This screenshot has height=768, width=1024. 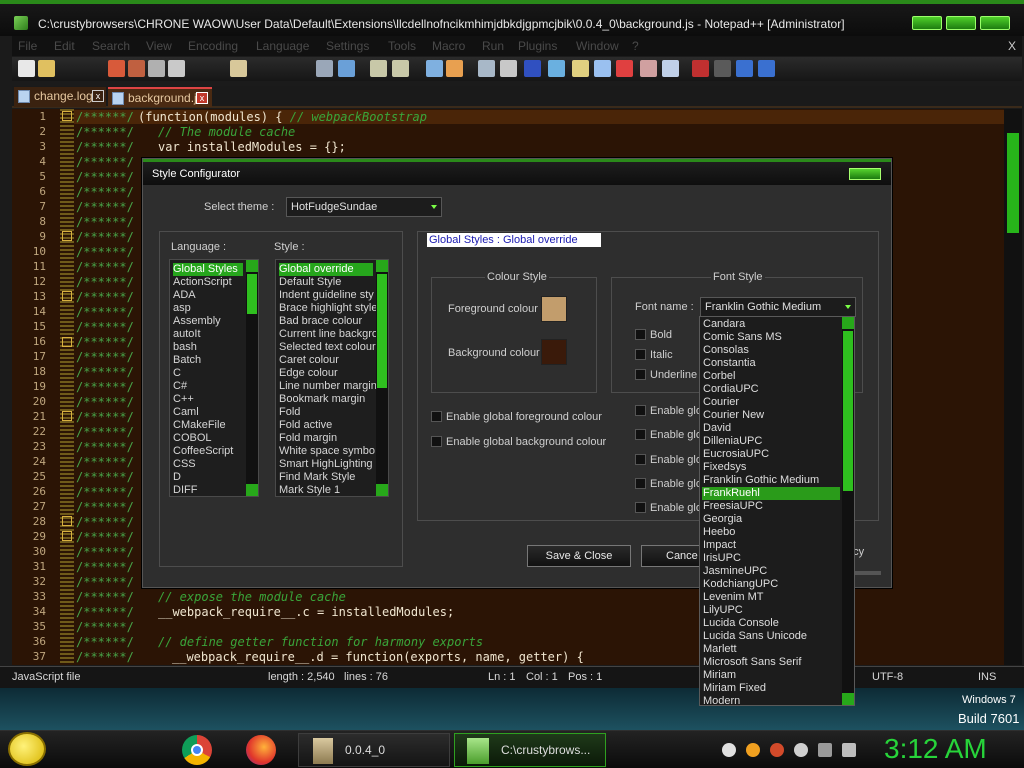 I want to click on language-list-item: autoIt, so click(x=208, y=334).